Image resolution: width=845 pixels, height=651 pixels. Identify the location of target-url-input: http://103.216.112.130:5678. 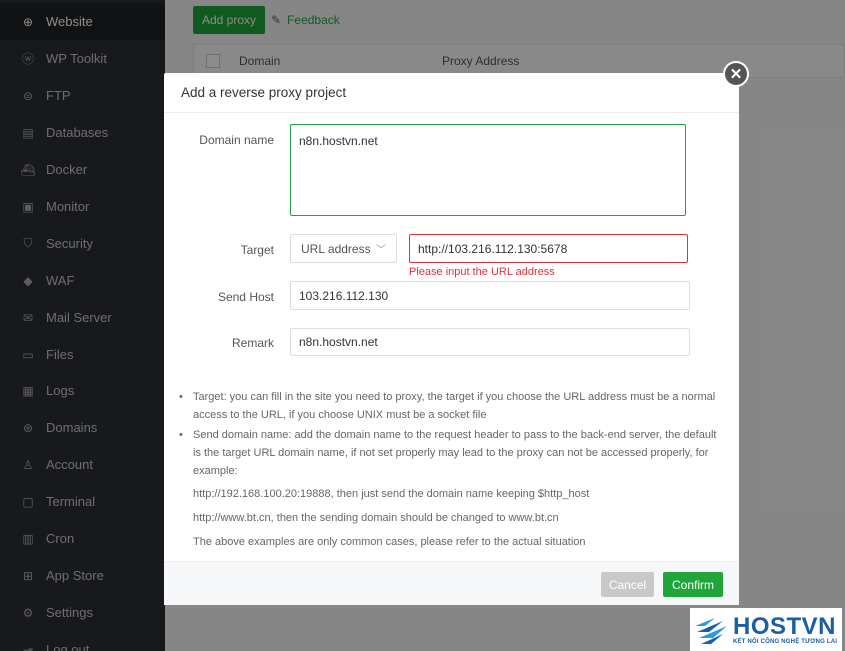
(548, 248).